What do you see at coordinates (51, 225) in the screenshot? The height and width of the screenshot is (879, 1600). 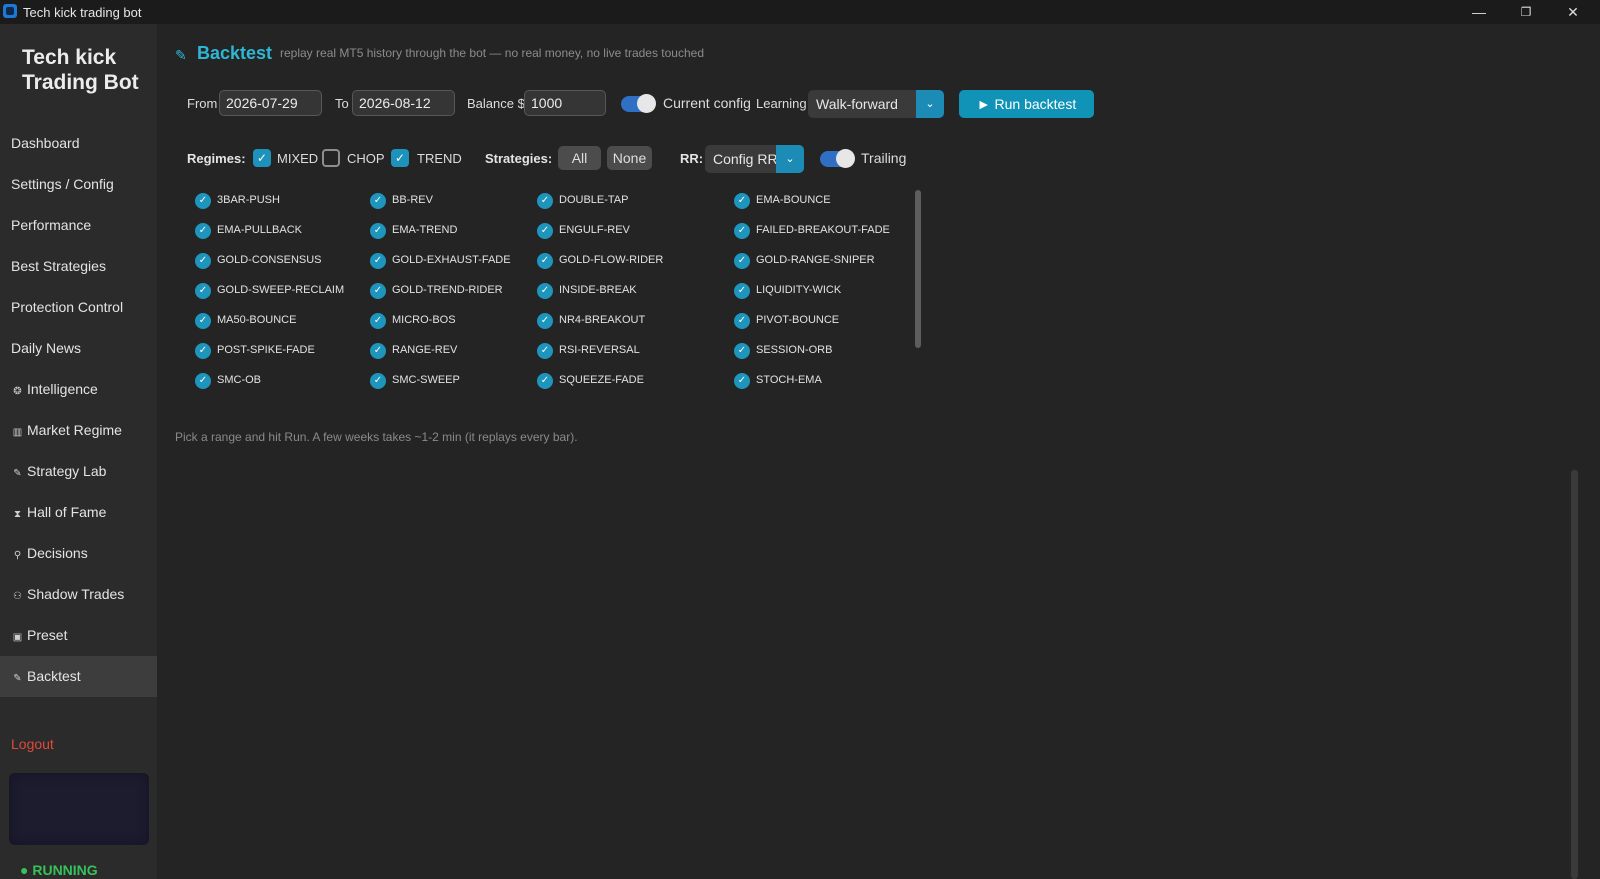 I see `sidebar-item-label: Performance` at bounding box center [51, 225].